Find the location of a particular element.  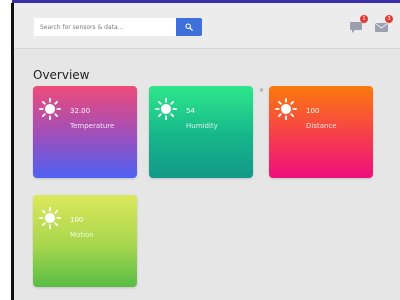

sensor-label: Humidity is located at coordinates (202, 126).